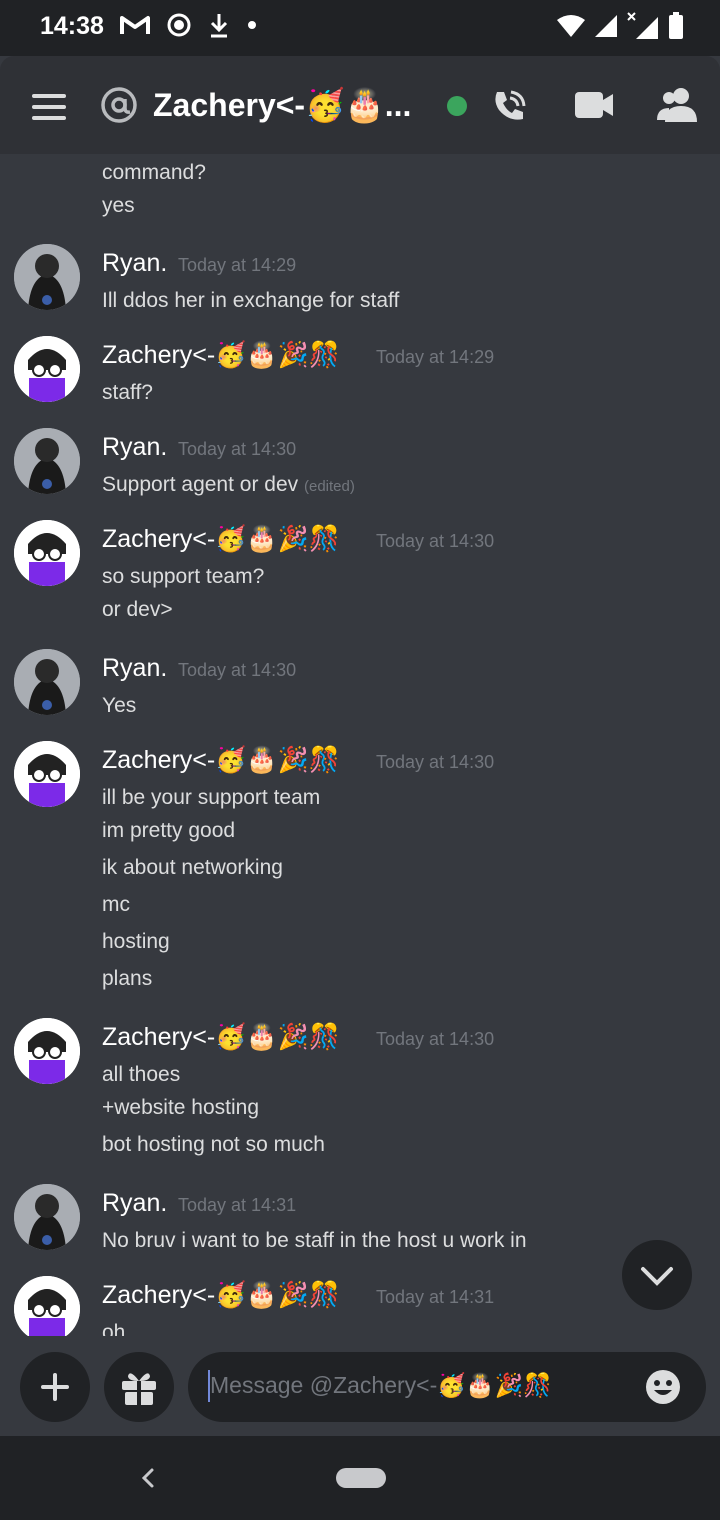 The image size is (720, 1520). I want to click on status-bar: 14:38, so click(360, 28).